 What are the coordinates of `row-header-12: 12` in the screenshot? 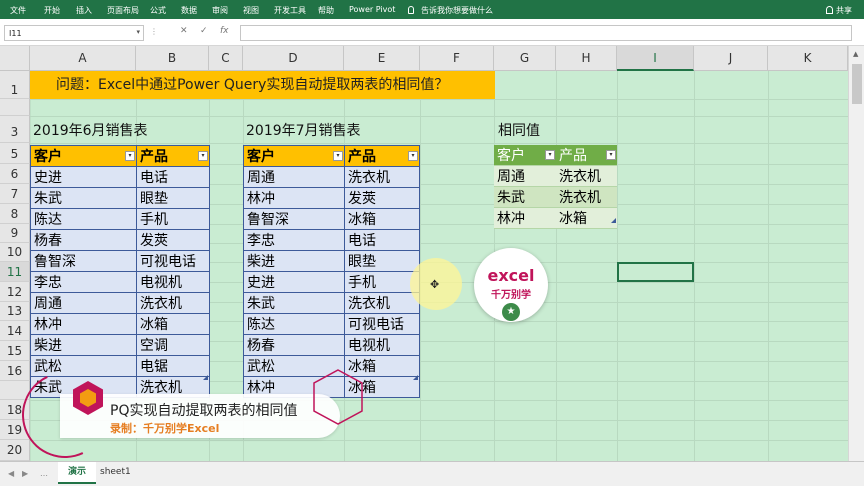 It's located at (15, 292).